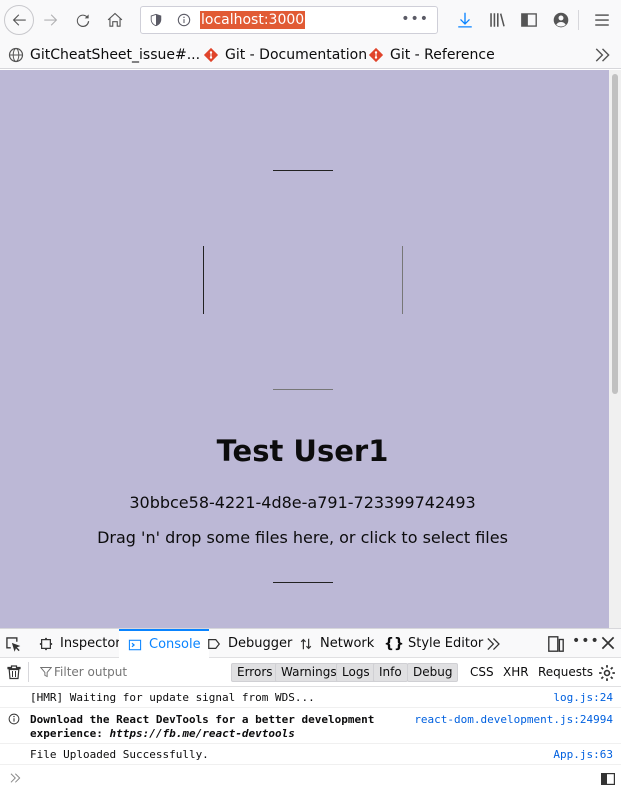 This screenshot has height=797, width=621. I want to click on download-icon, so click(465, 20).